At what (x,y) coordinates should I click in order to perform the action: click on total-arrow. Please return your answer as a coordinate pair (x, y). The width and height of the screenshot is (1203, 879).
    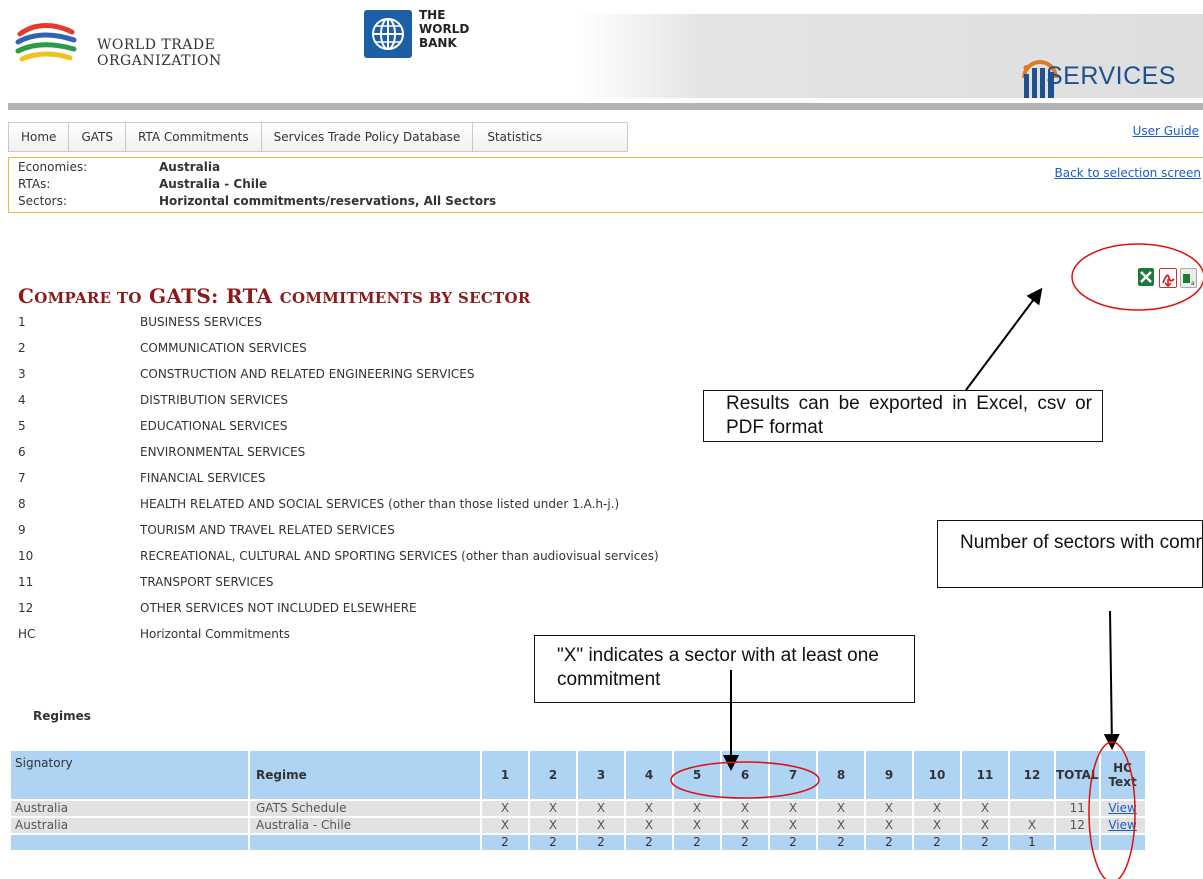
    Looking at the image, I should click on (1111, 680).